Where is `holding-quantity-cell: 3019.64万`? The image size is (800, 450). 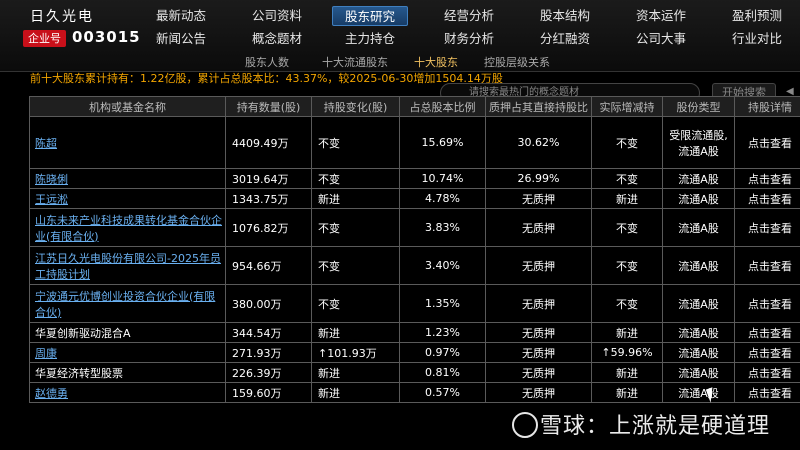 holding-quantity-cell: 3019.64万 is located at coordinates (268, 178).